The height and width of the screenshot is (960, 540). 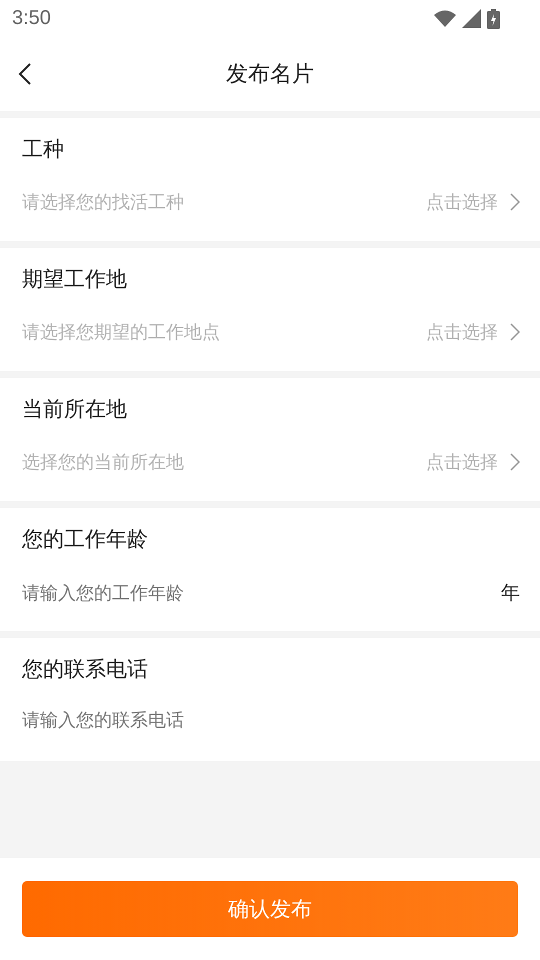 What do you see at coordinates (25, 74) in the screenshot?
I see `back-icon` at bounding box center [25, 74].